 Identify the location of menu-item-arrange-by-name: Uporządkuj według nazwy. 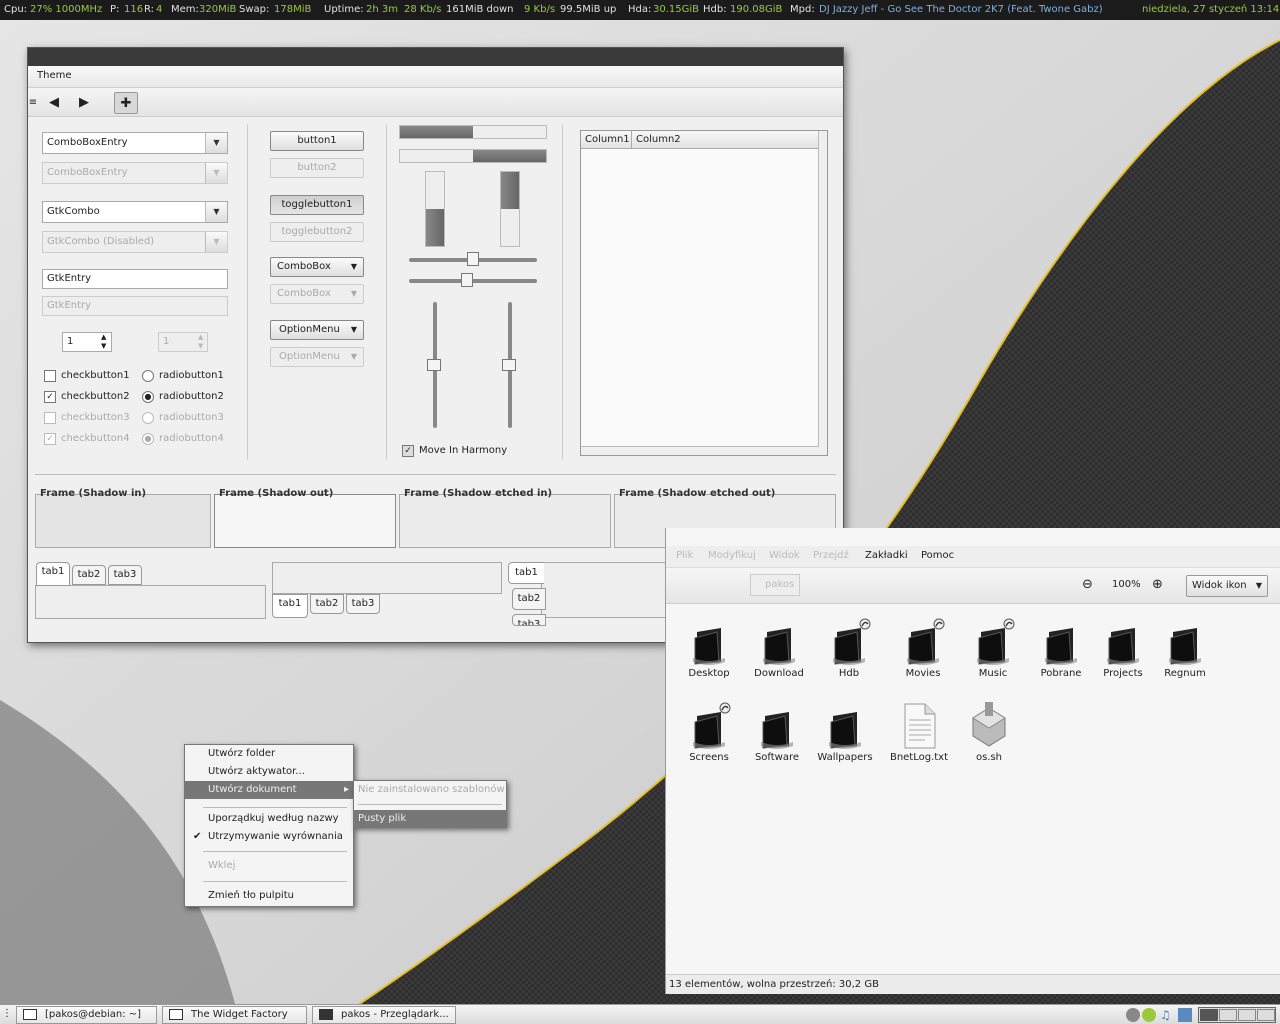
(269, 819).